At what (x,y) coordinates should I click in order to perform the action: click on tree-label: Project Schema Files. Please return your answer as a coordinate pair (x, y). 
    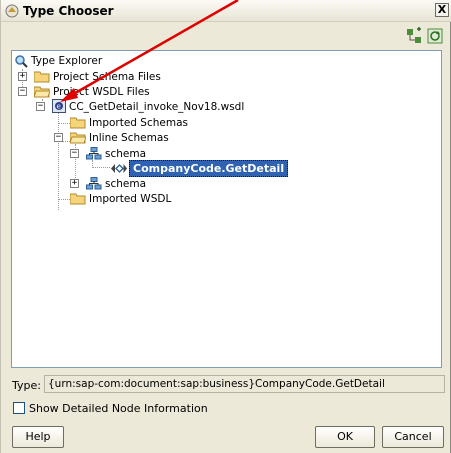
    Looking at the image, I should click on (107, 77).